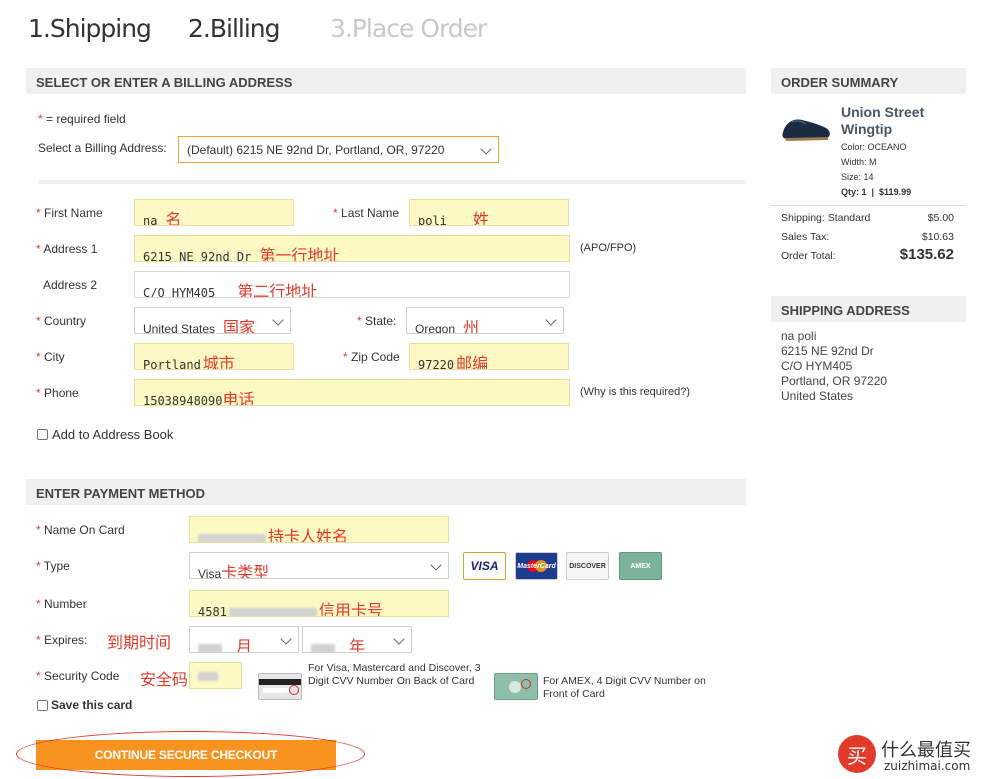 The width and height of the screenshot is (992, 779). I want to click on city-label: * City, so click(50, 357).